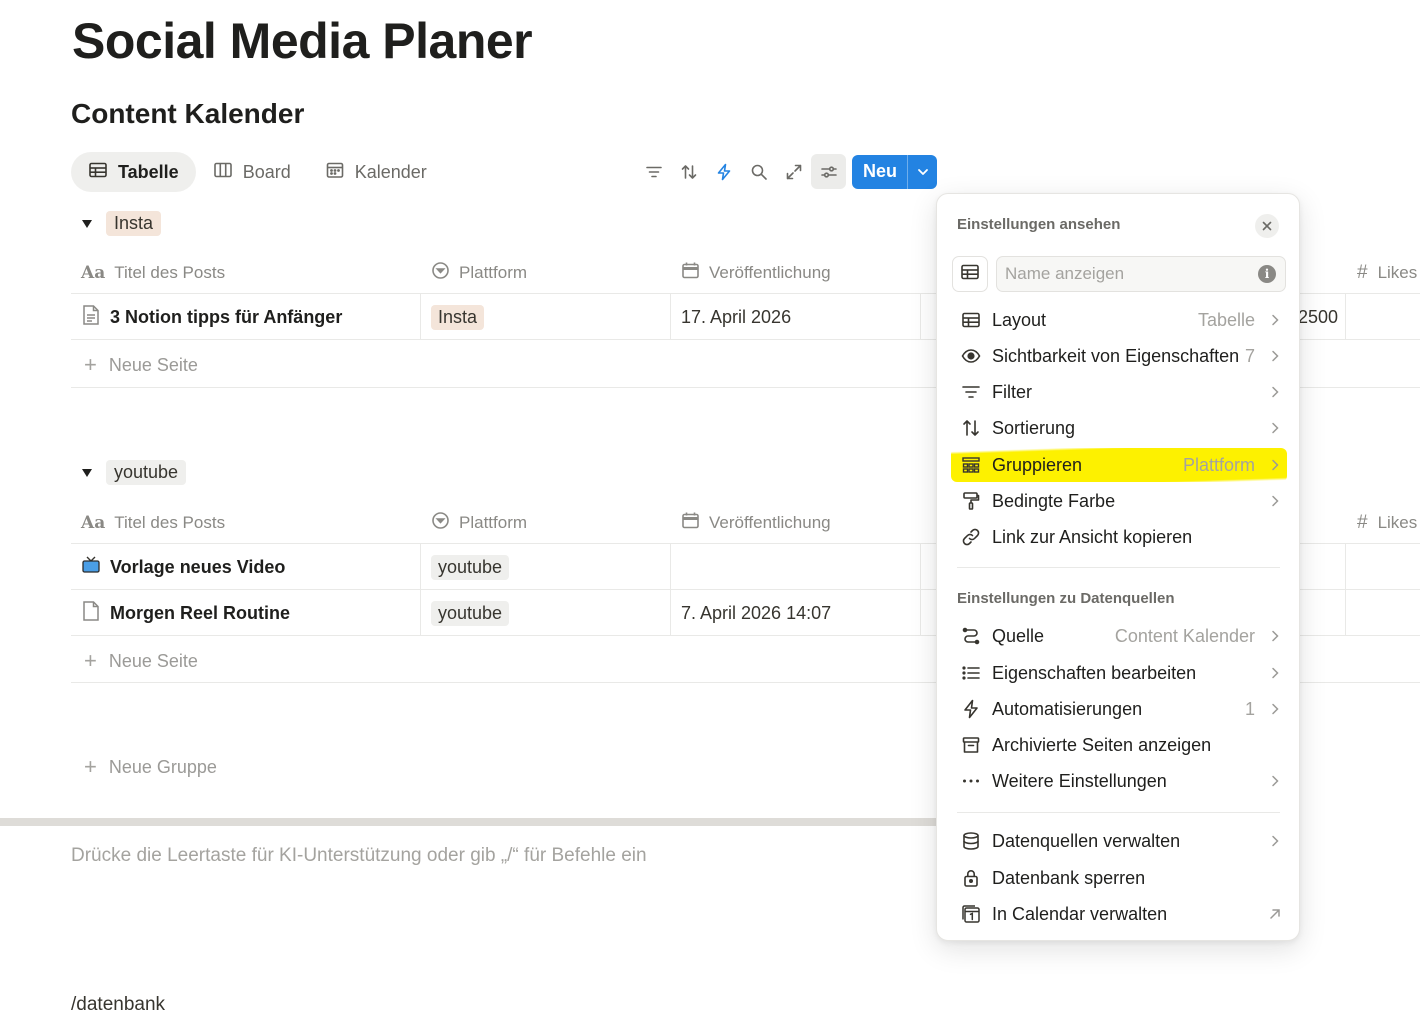  Describe the element at coordinates (1119, 356) in the screenshot. I see `menu-item-visibility: Sichtbarkeit von Eigenschaften 7` at that location.